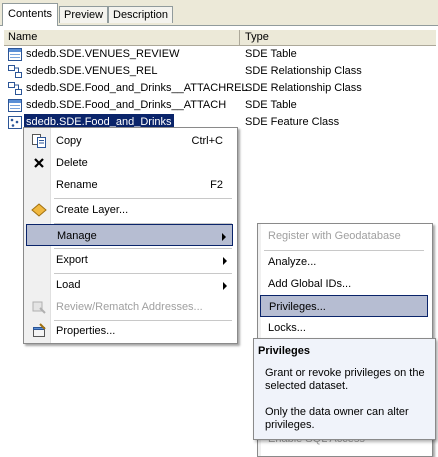 This screenshot has height=457, width=438. Describe the element at coordinates (207, 141) in the screenshot. I see `menu-shortcut: Ctrl+C` at that location.